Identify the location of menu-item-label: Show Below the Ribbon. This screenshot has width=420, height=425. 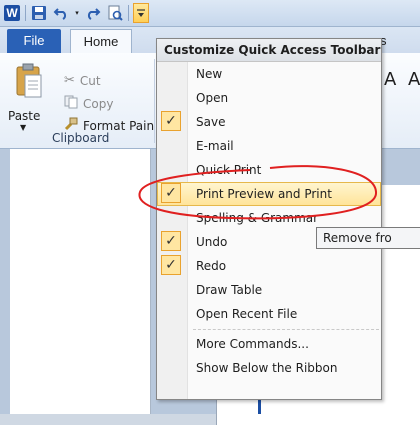
(267, 368).